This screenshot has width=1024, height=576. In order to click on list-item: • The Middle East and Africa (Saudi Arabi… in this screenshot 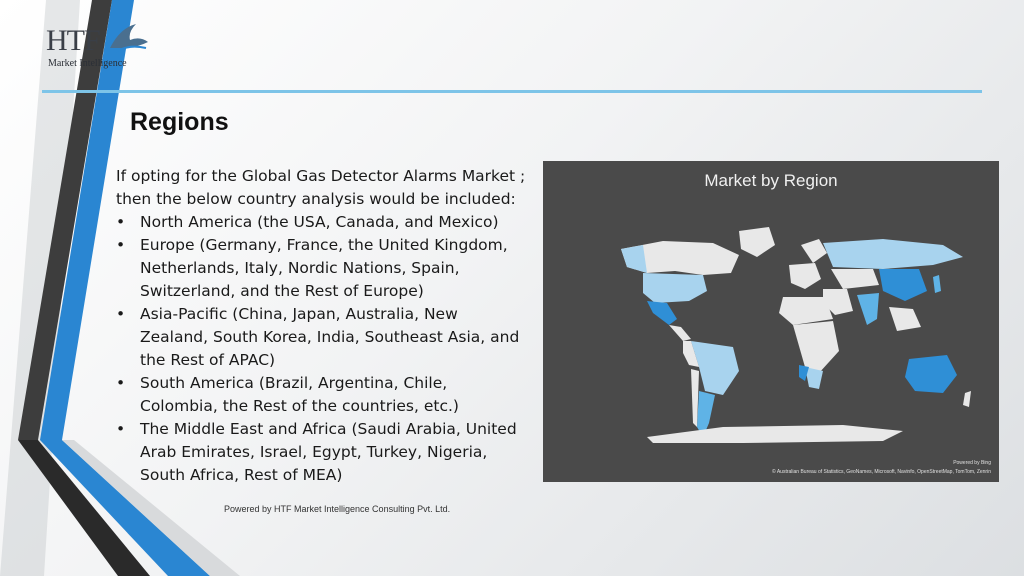, I will do `click(321, 452)`.